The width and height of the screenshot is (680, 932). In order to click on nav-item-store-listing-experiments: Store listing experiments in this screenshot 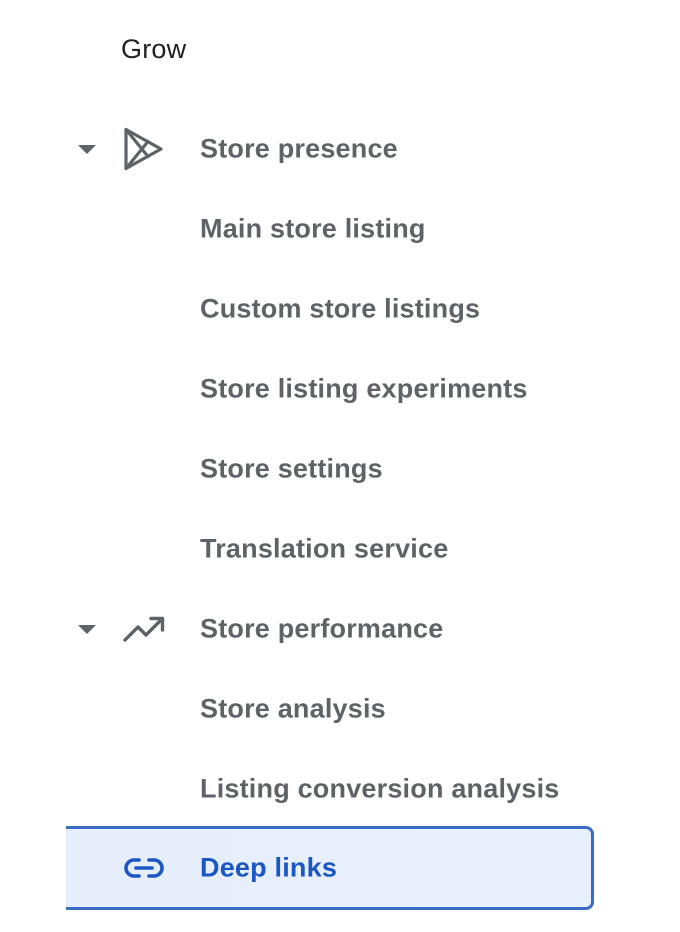, I will do `click(300, 389)`.